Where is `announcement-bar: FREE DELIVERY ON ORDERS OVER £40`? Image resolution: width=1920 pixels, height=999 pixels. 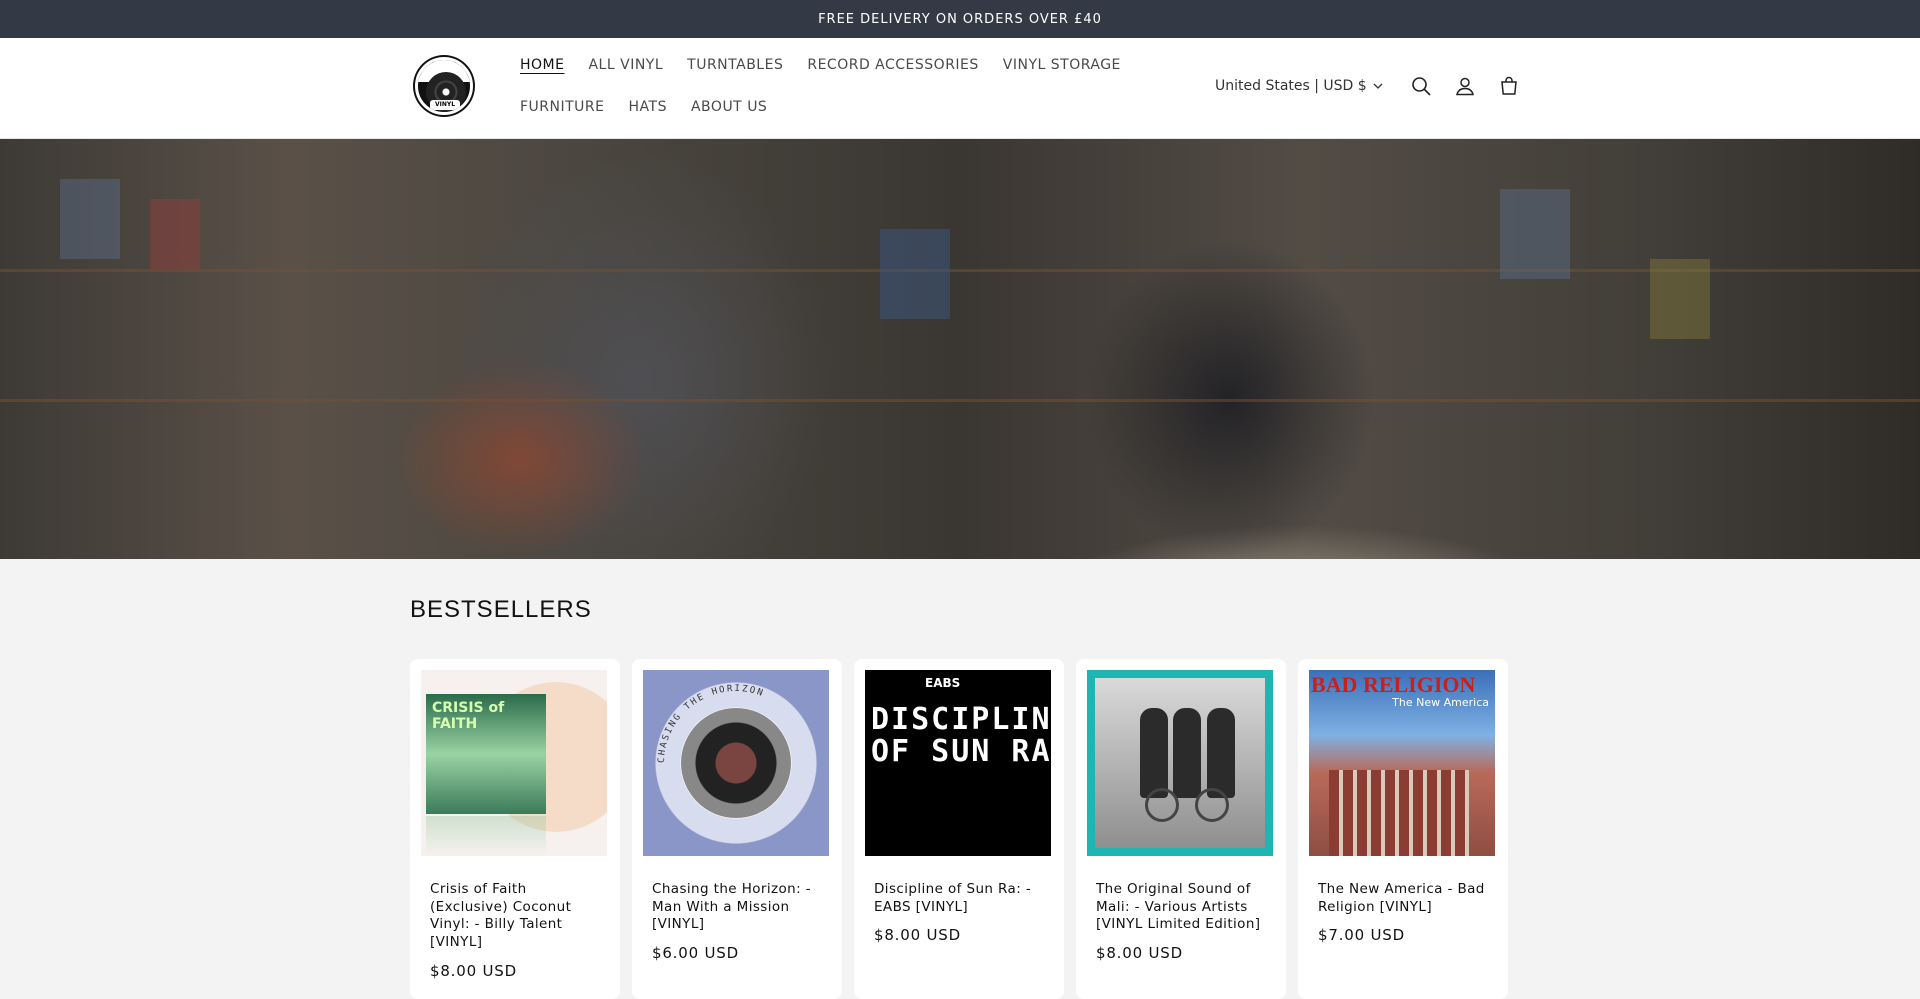 announcement-bar: FREE DELIVERY ON ORDERS OVER £40 is located at coordinates (960, 19).